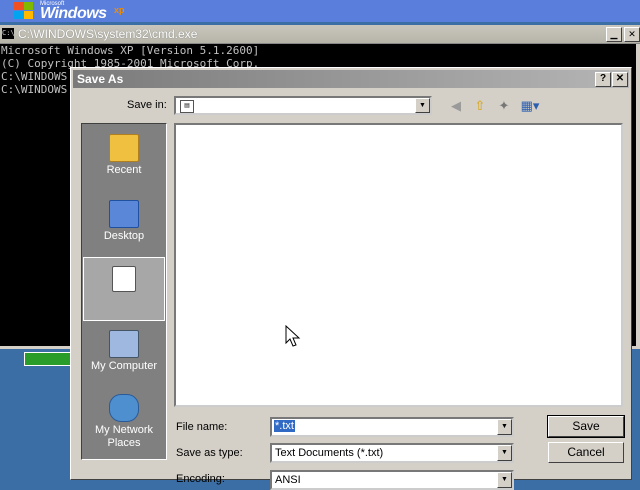 Image resolution: width=640 pixels, height=490 pixels. What do you see at coordinates (504, 106) in the screenshot?
I see `new-folder-icon: ✦` at bounding box center [504, 106].